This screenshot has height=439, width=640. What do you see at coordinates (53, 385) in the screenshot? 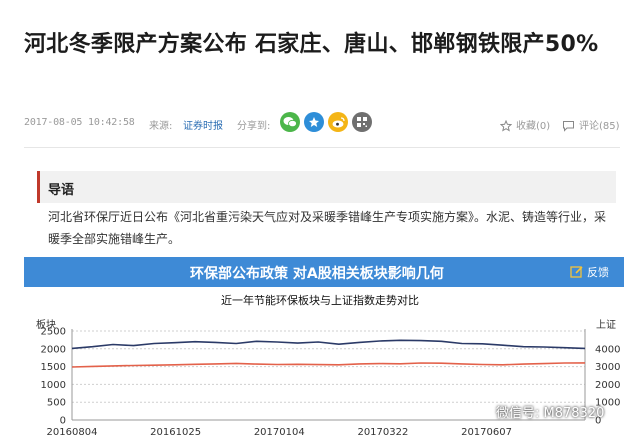
I see `y-left-tick-label: 1000` at bounding box center [53, 385].